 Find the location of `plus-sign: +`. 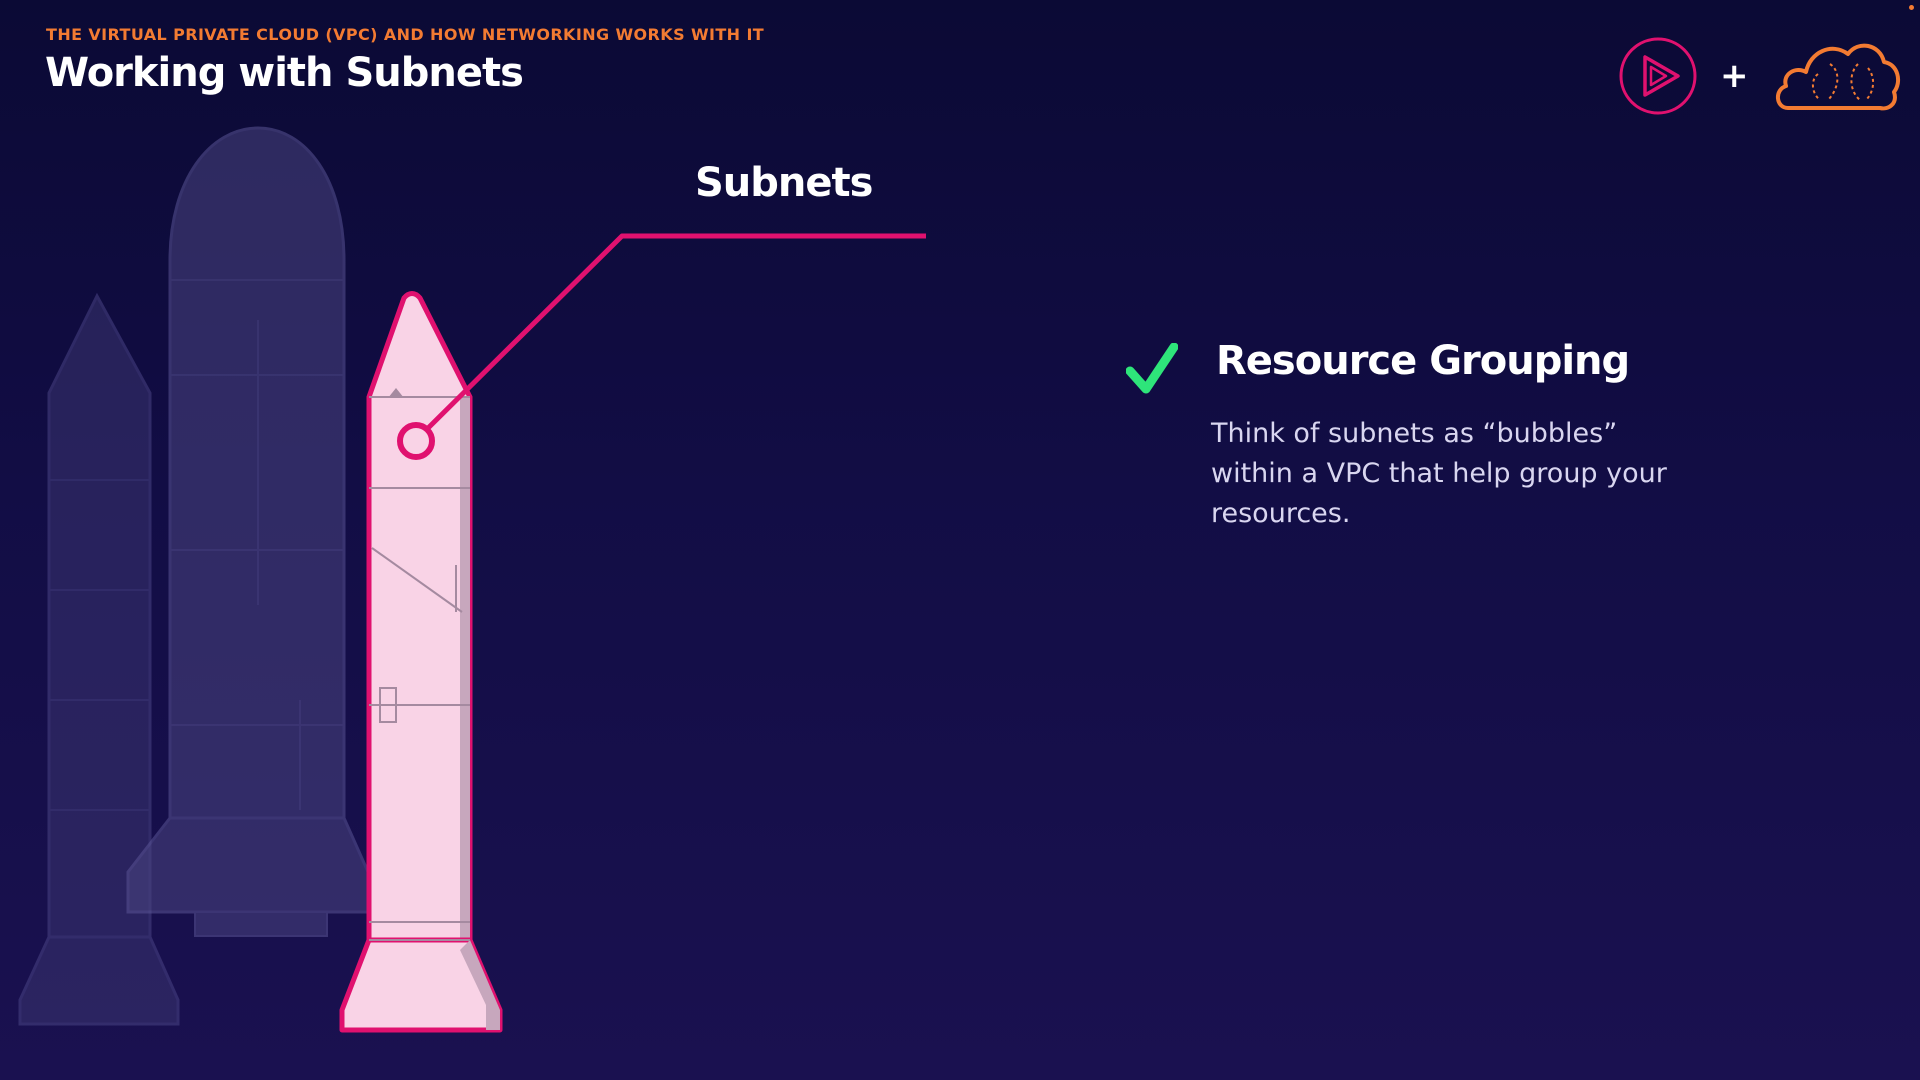

plus-sign: + is located at coordinates (1734, 76).